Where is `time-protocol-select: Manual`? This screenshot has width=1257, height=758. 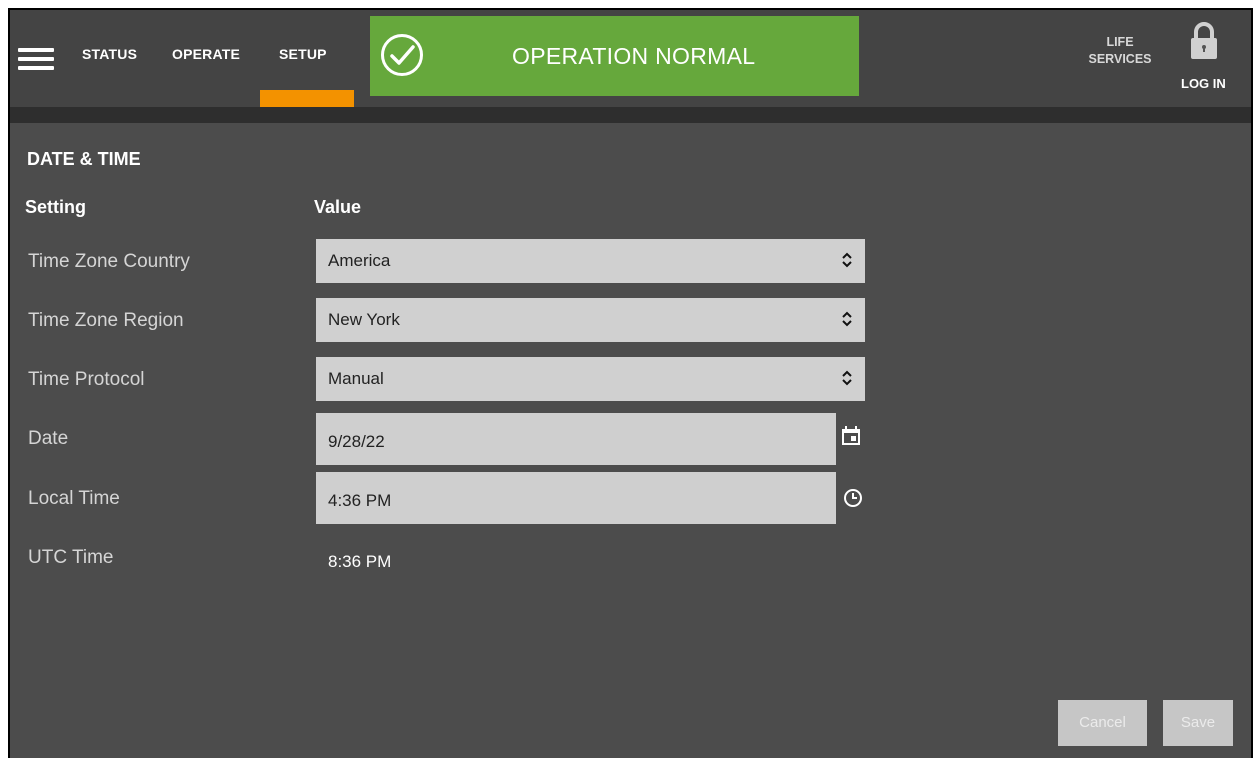 time-protocol-select: Manual is located at coordinates (590, 379).